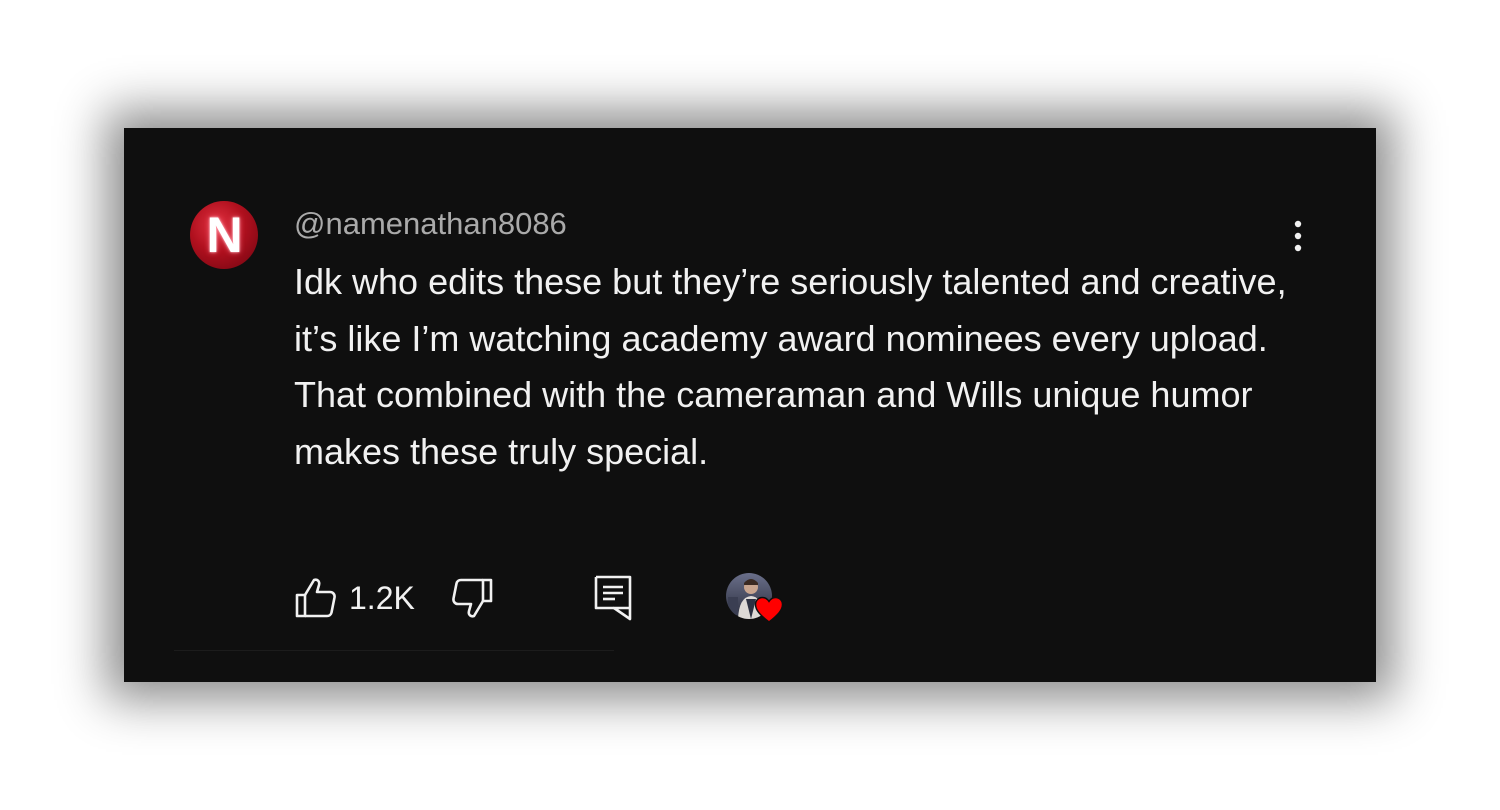 Image resolution: width=1500 pixels, height=810 pixels. I want to click on creator-heart, so click(757, 601).